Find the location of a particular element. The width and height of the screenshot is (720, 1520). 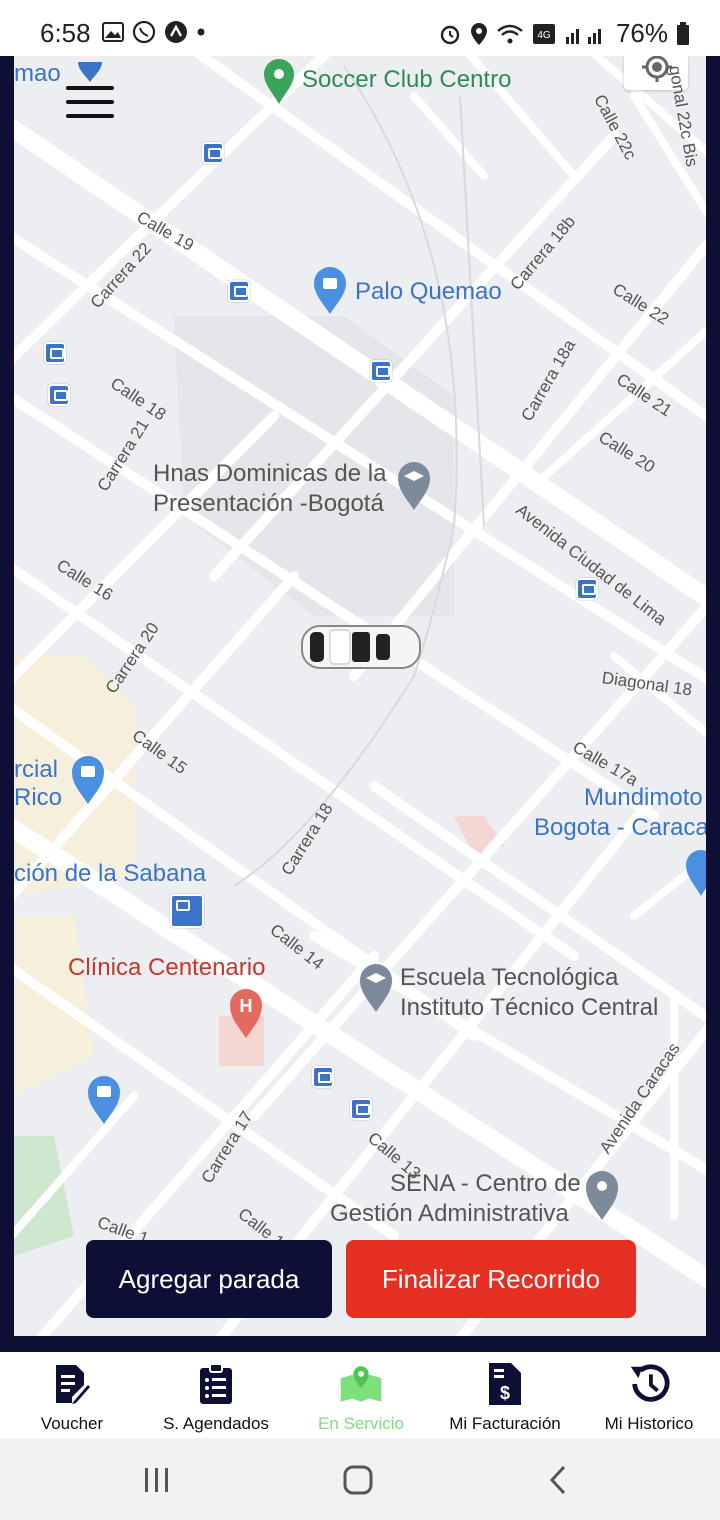

tab-mi-facturacion: $ Mi Facturación is located at coordinates (505, 1395).